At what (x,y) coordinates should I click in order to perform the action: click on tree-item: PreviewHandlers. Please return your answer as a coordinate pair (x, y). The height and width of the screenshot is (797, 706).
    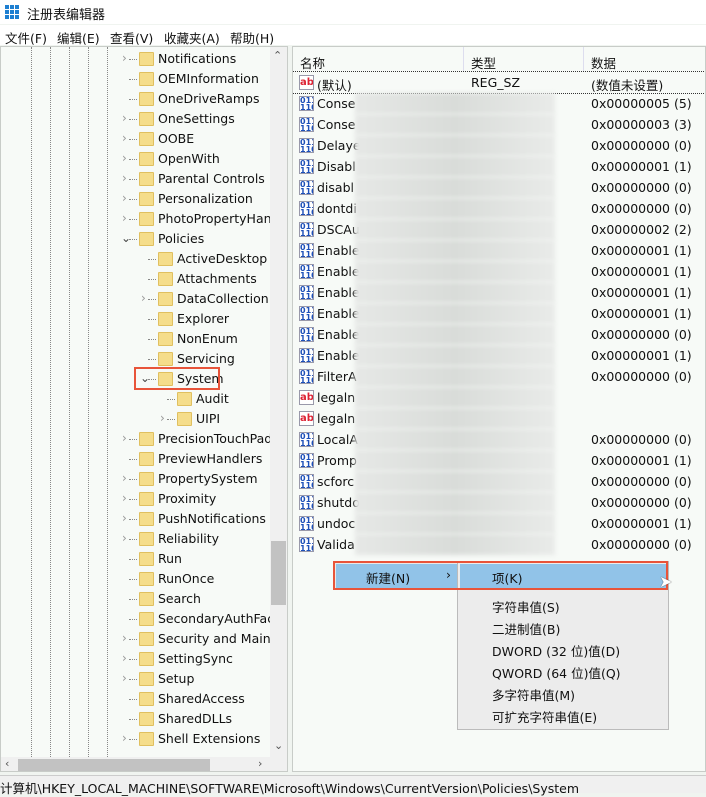
    Looking at the image, I should click on (135, 459).